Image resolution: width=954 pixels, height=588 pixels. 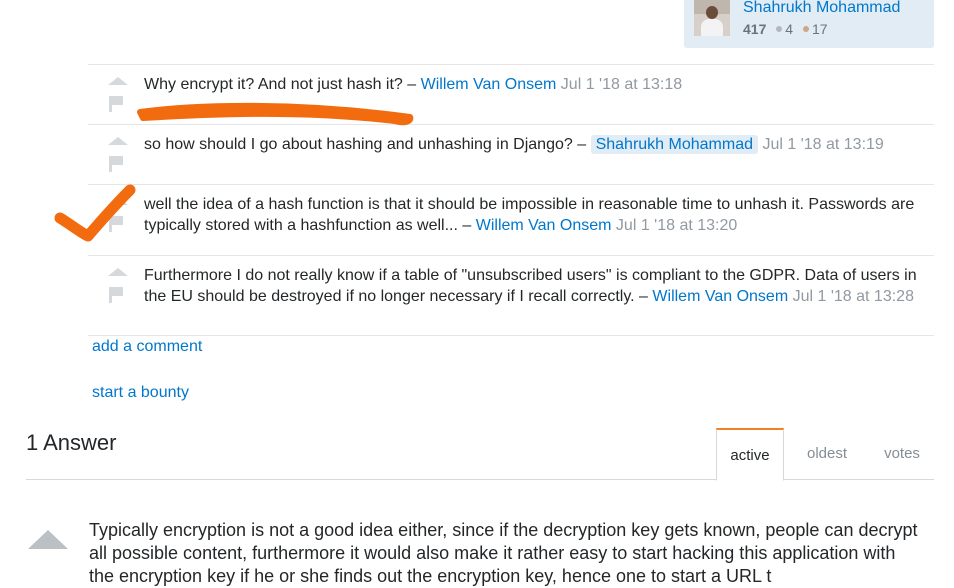 What do you see at coordinates (821, 8) in the screenshot?
I see `owner-name-link: Shahrukh Mohammad` at bounding box center [821, 8].